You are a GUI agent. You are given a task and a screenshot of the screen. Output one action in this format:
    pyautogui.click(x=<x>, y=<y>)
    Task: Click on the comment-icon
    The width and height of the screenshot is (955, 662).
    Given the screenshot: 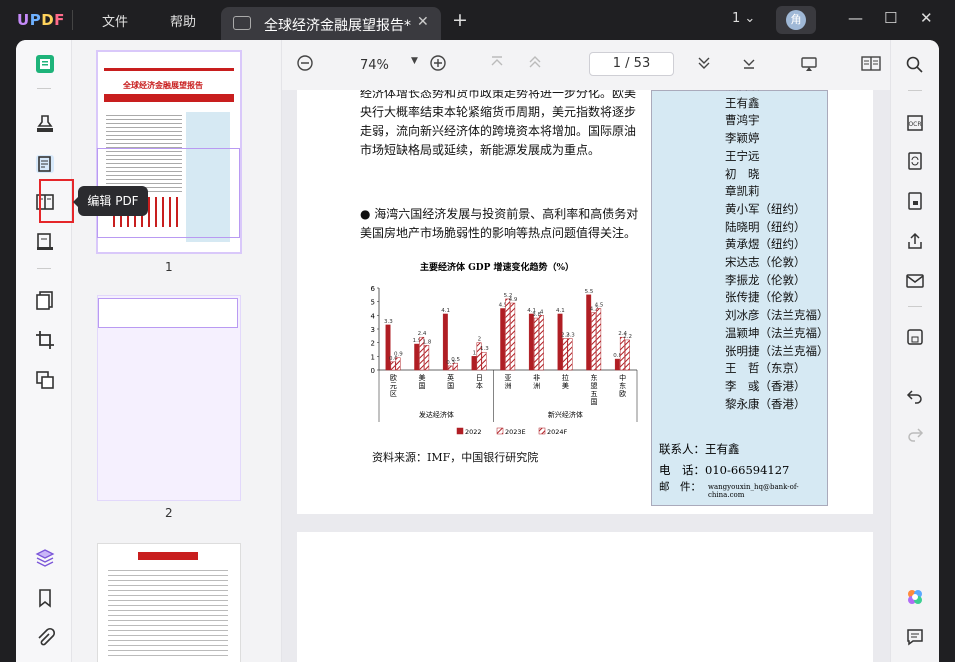 What is the action you would take?
    pyautogui.click(x=915, y=637)
    